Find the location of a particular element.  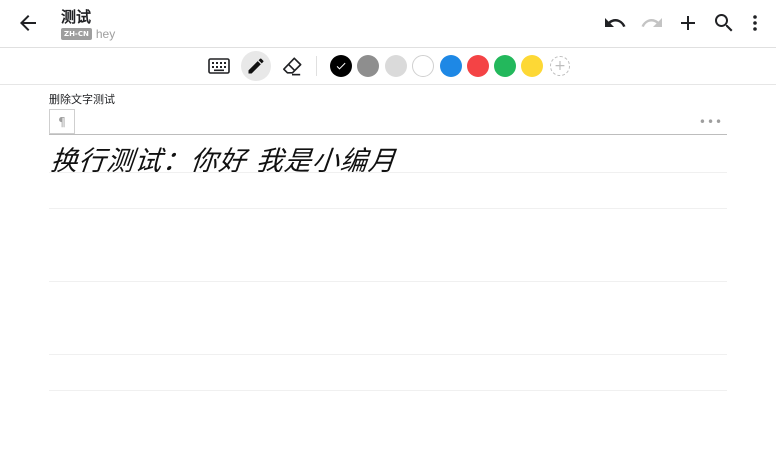

section-label: 删除文字测试 is located at coordinates (82, 99).